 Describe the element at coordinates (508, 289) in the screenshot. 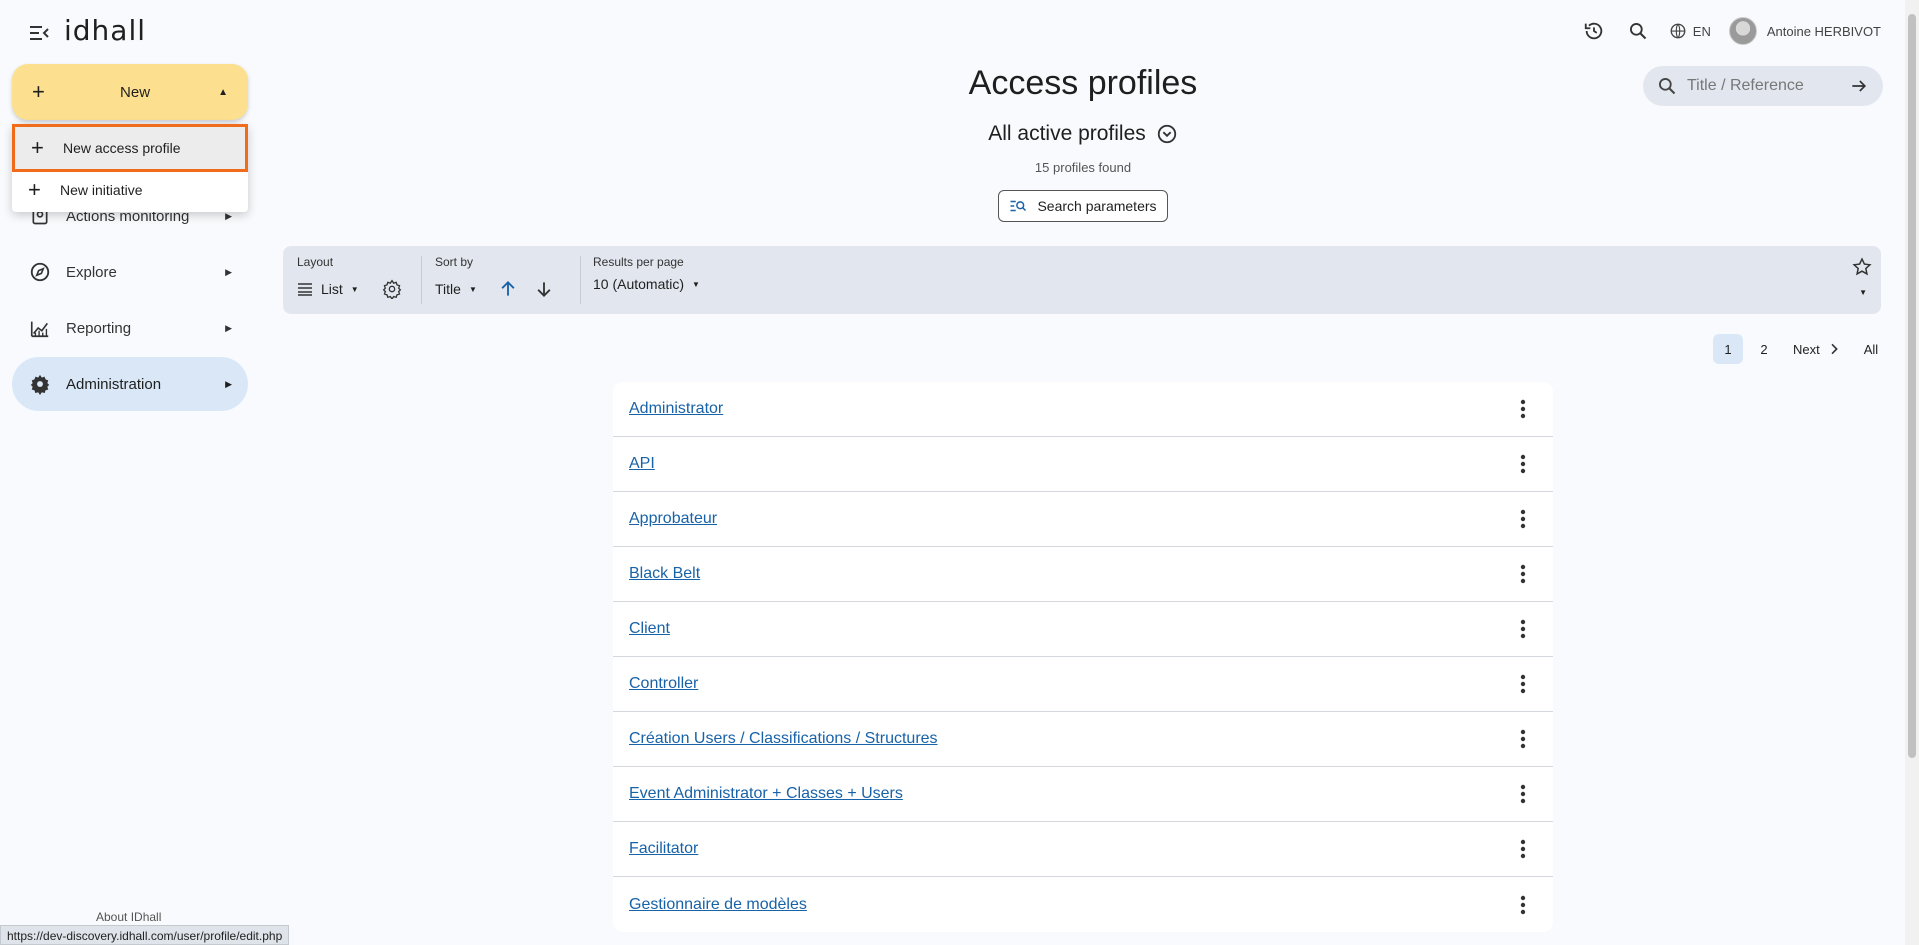

I see `sort-ascending-icon` at that location.